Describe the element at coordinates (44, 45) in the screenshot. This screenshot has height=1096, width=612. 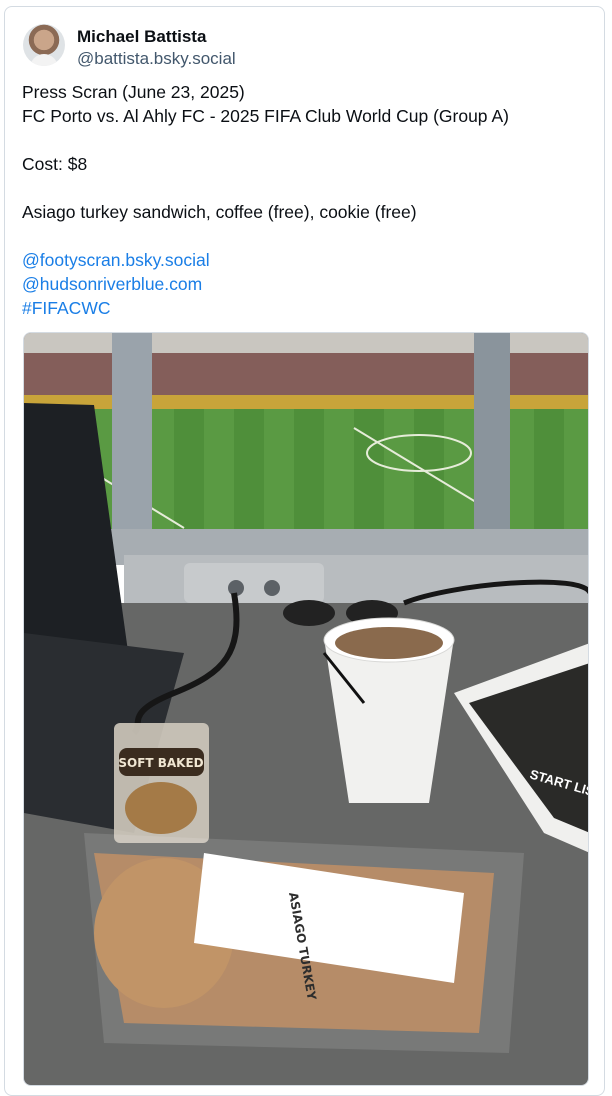
I see `avatar` at that location.